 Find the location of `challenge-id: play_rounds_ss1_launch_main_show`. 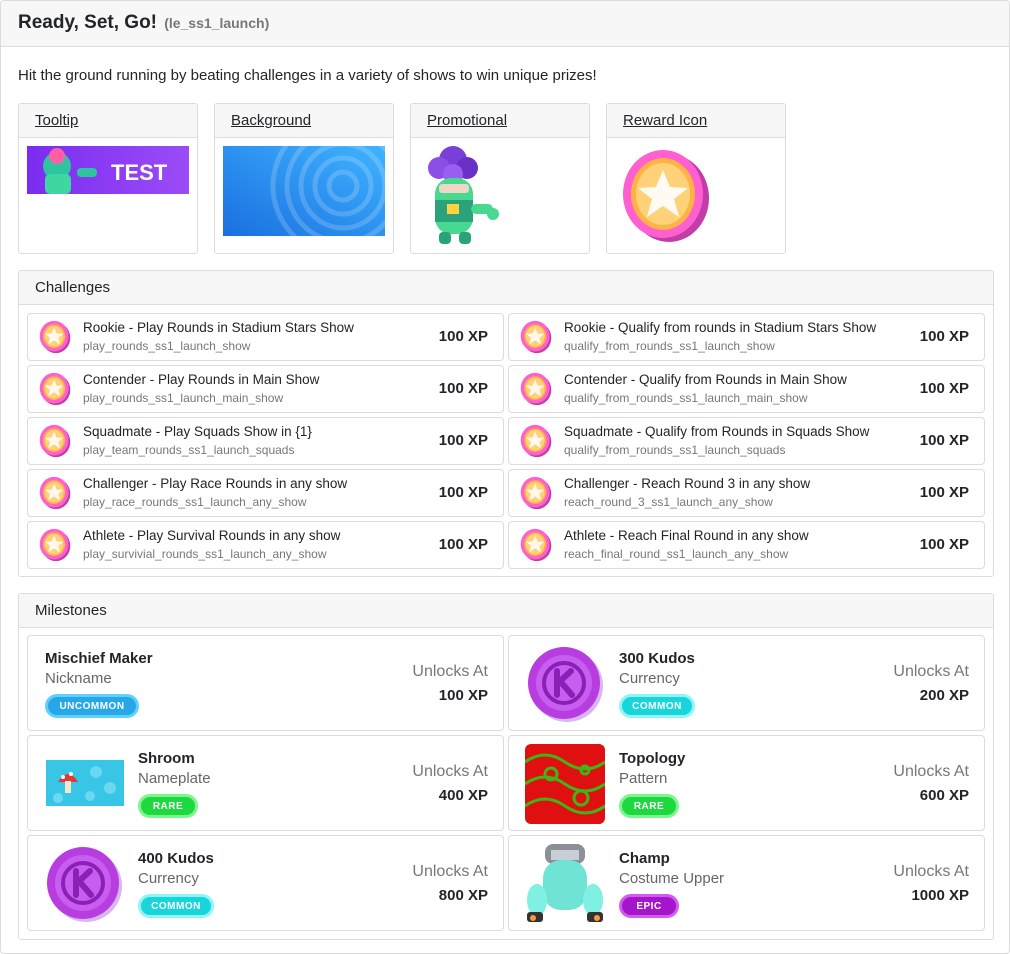

challenge-id: play_rounds_ss1_launch_main_show is located at coordinates (183, 398).